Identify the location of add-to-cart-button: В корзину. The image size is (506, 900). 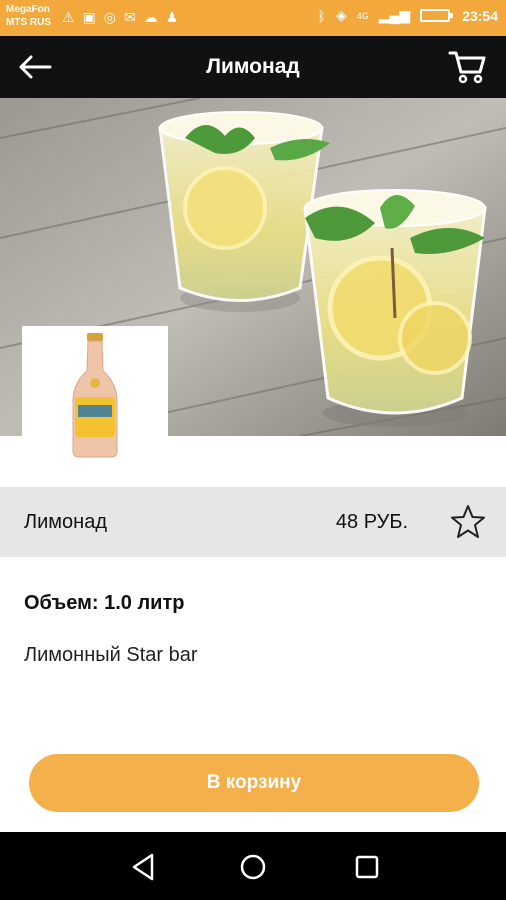
(254, 783).